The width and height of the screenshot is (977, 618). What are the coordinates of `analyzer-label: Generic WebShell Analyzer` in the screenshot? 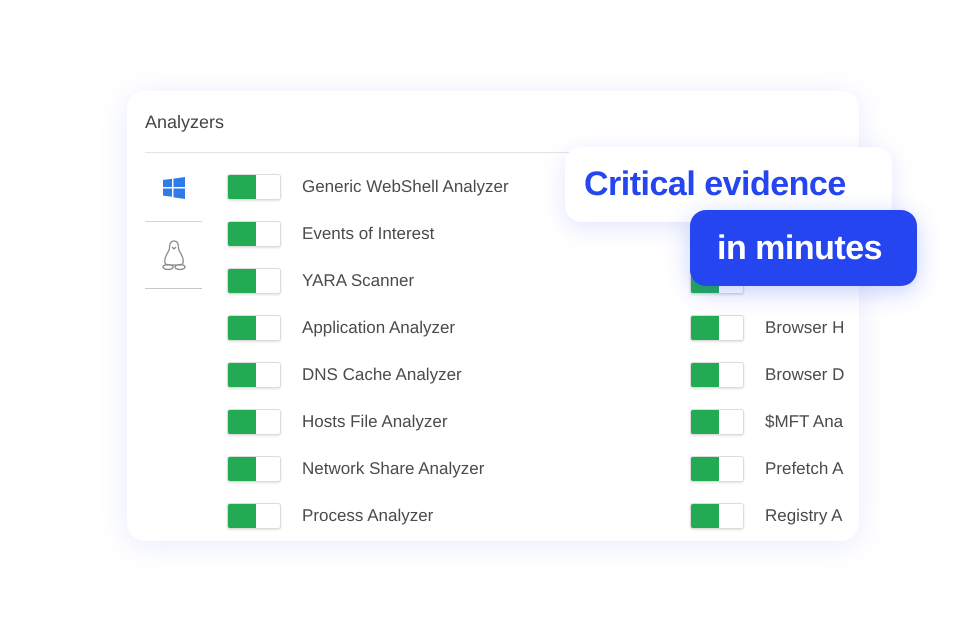 It's located at (405, 187).